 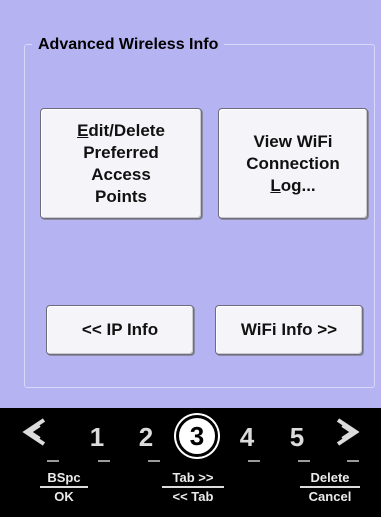 I want to click on delete-label: Delete, so click(x=330, y=479).